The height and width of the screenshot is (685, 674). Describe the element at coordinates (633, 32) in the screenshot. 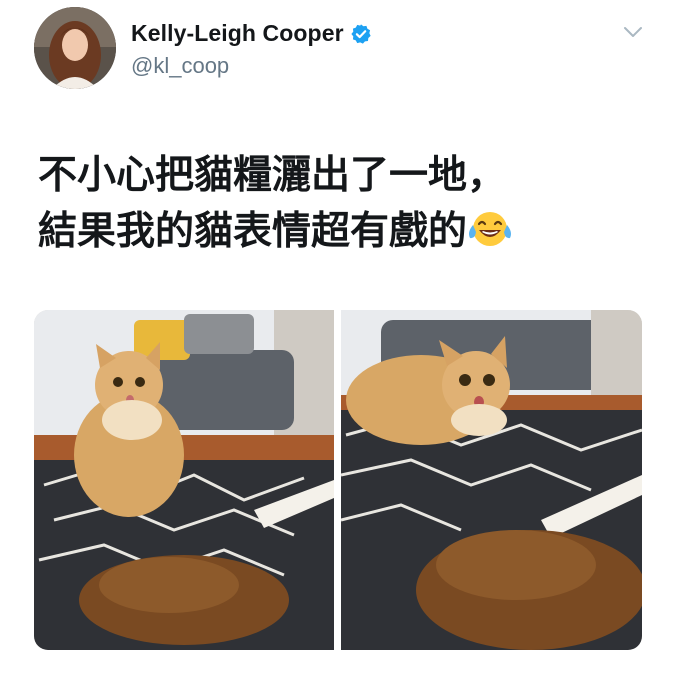

I see `chevron-down-icon` at that location.